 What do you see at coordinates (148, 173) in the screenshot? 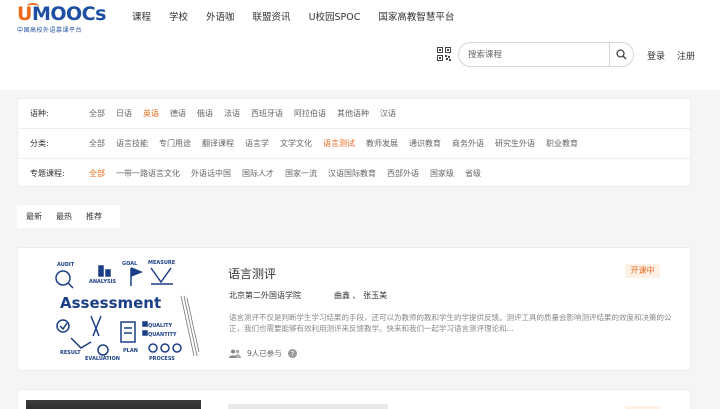
I see `topic-option-belt-road: 一带一路语言文化` at bounding box center [148, 173].